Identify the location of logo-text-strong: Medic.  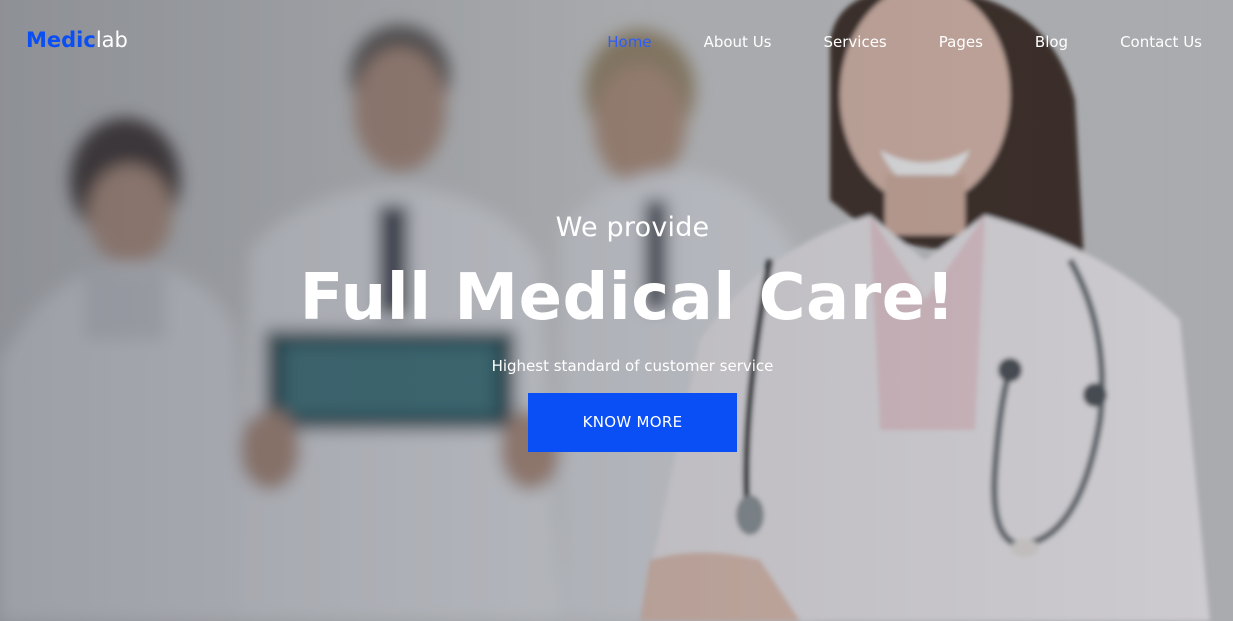
(61, 40).